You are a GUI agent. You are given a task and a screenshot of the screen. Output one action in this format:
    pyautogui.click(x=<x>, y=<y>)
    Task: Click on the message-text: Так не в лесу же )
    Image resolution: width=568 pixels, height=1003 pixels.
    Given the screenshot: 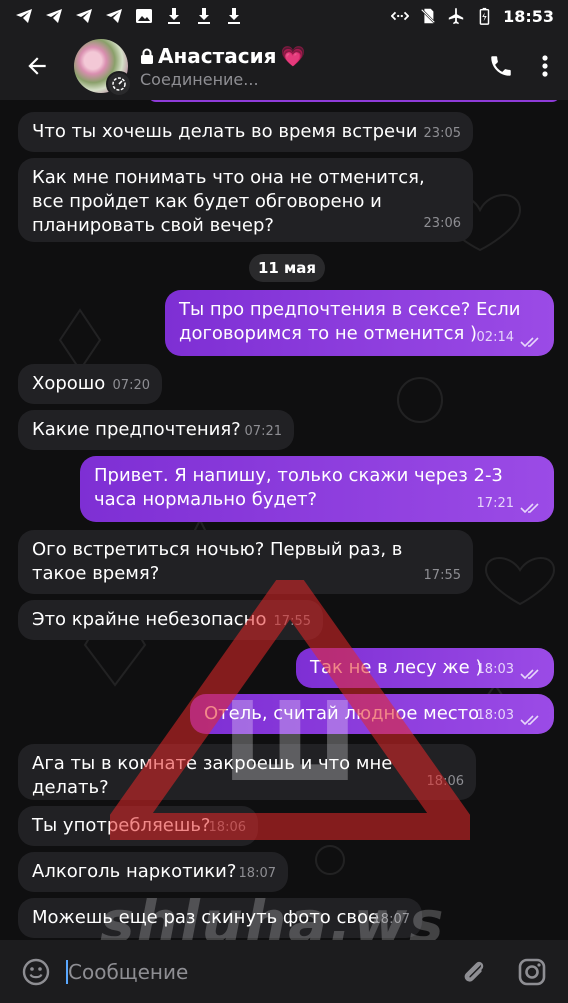 What is the action you would take?
    pyautogui.click(x=396, y=667)
    